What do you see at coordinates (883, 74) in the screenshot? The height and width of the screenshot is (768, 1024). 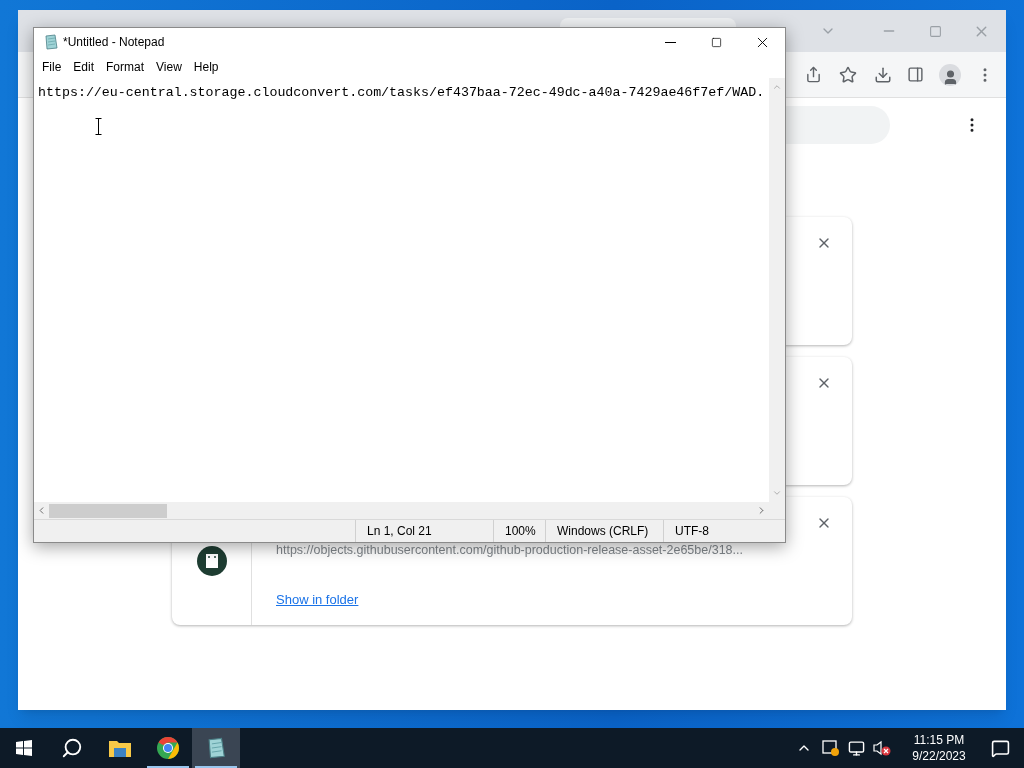 I see `download-icon` at bounding box center [883, 74].